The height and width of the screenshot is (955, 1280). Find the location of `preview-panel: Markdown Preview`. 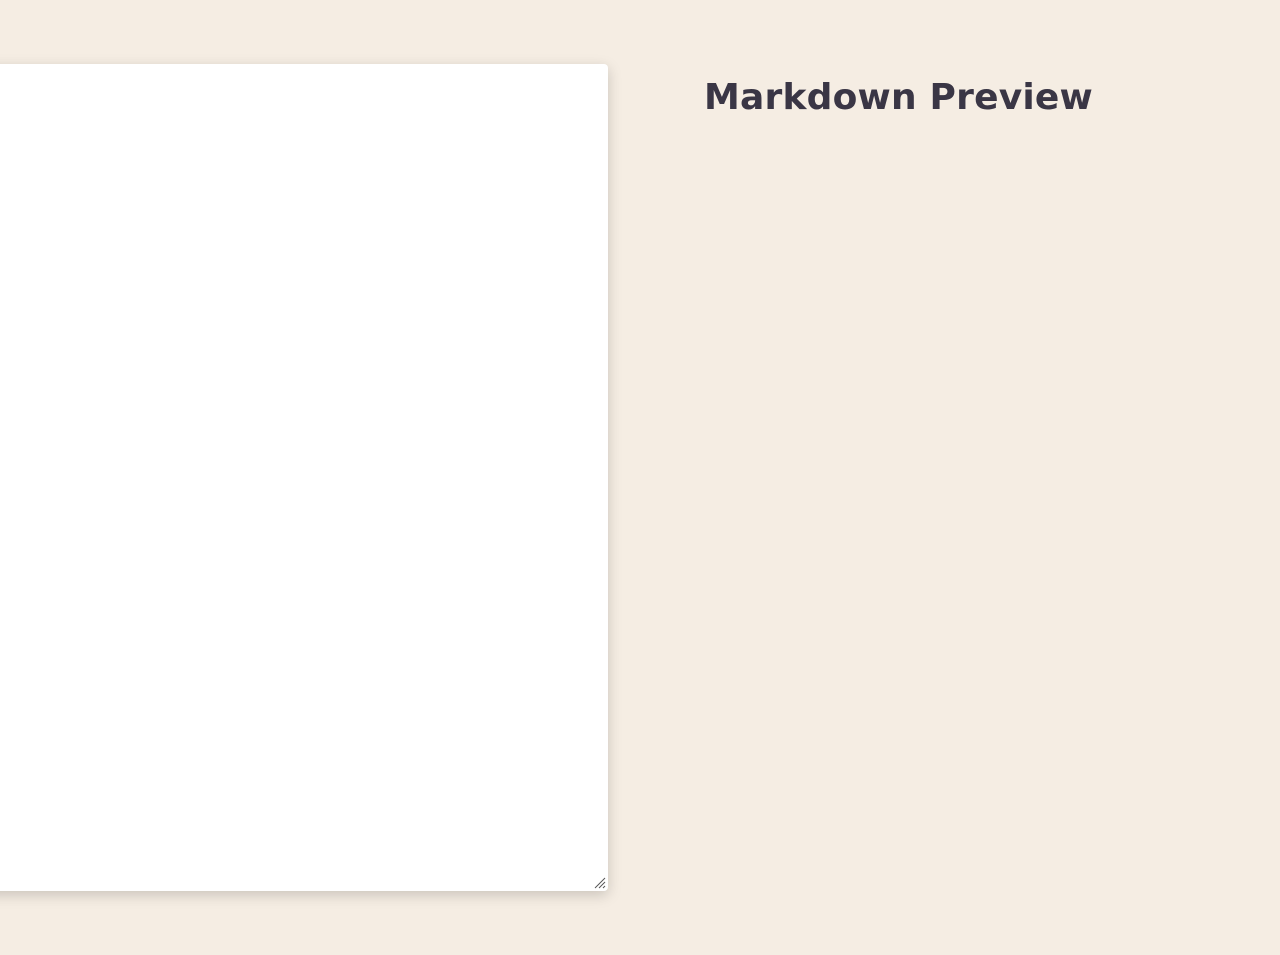

preview-panel: Markdown Preview is located at coordinates (974, 105).